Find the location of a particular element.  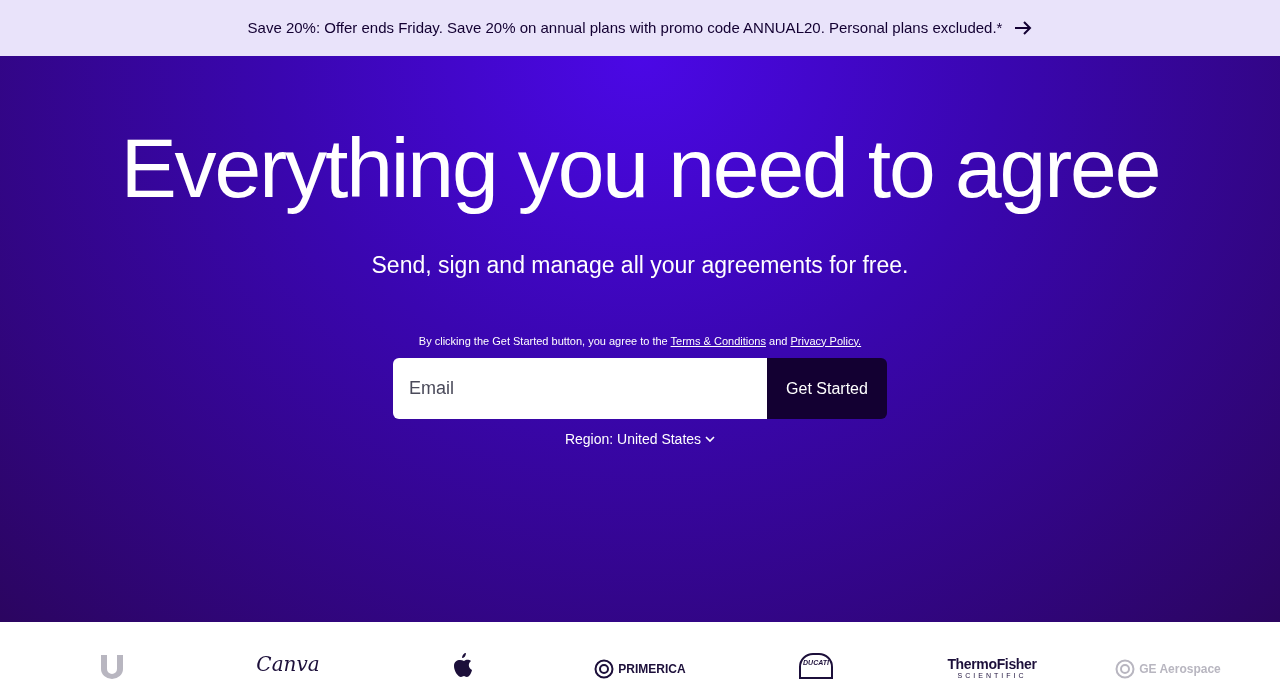

terms-link: Terms & Conditions is located at coordinates (718, 340).